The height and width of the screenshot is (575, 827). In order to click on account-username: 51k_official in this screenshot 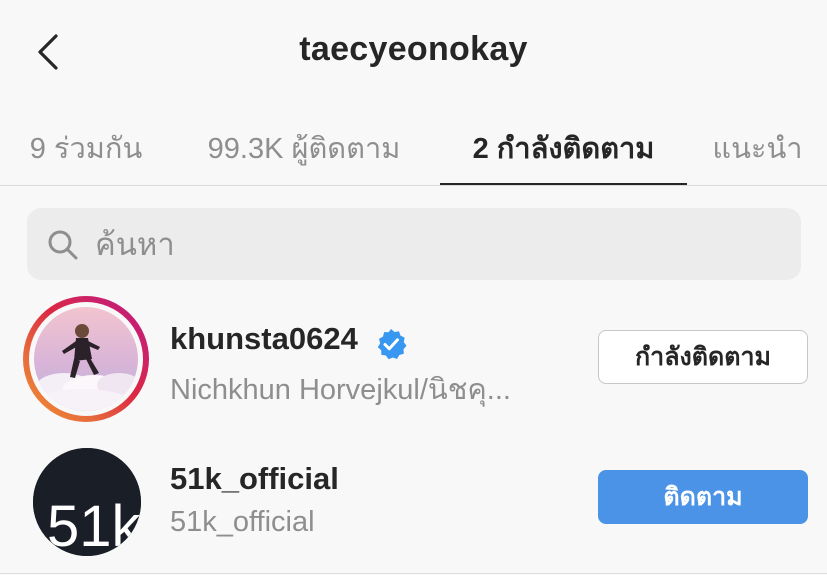, I will do `click(254, 479)`.